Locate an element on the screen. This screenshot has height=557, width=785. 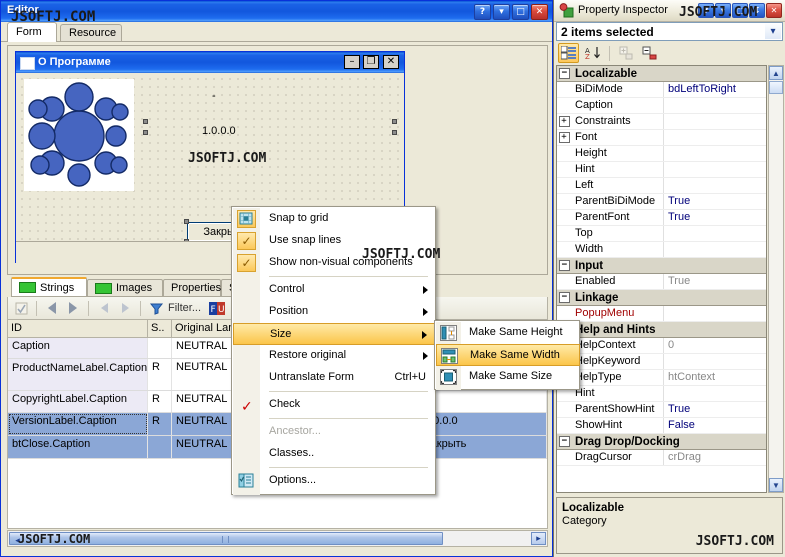
property-category-help-and-hints: − Help and Hints is located at coordinates (661, 330).